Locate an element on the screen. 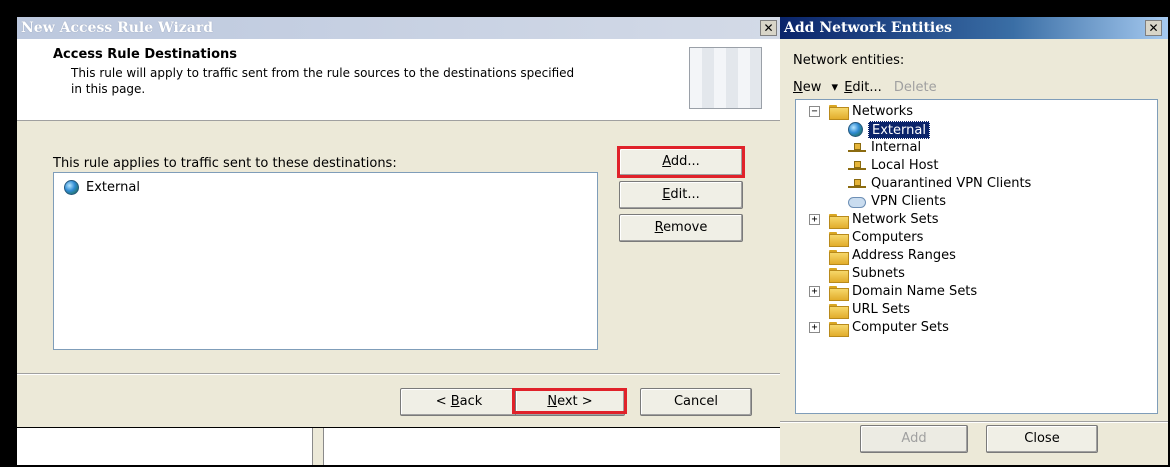 Image resolution: width=1170 pixels, height=467 pixels. tree-item-vpn-clients: VPN Clients is located at coordinates (976, 202).